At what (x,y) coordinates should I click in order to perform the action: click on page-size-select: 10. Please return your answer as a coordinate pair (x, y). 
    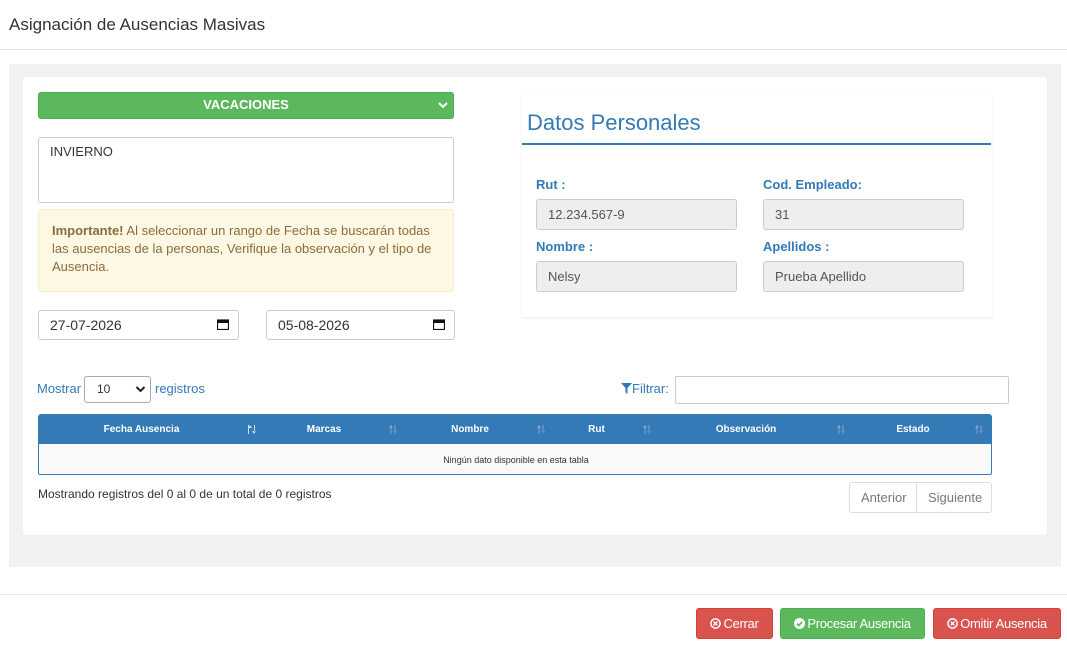
    Looking at the image, I should click on (117, 389).